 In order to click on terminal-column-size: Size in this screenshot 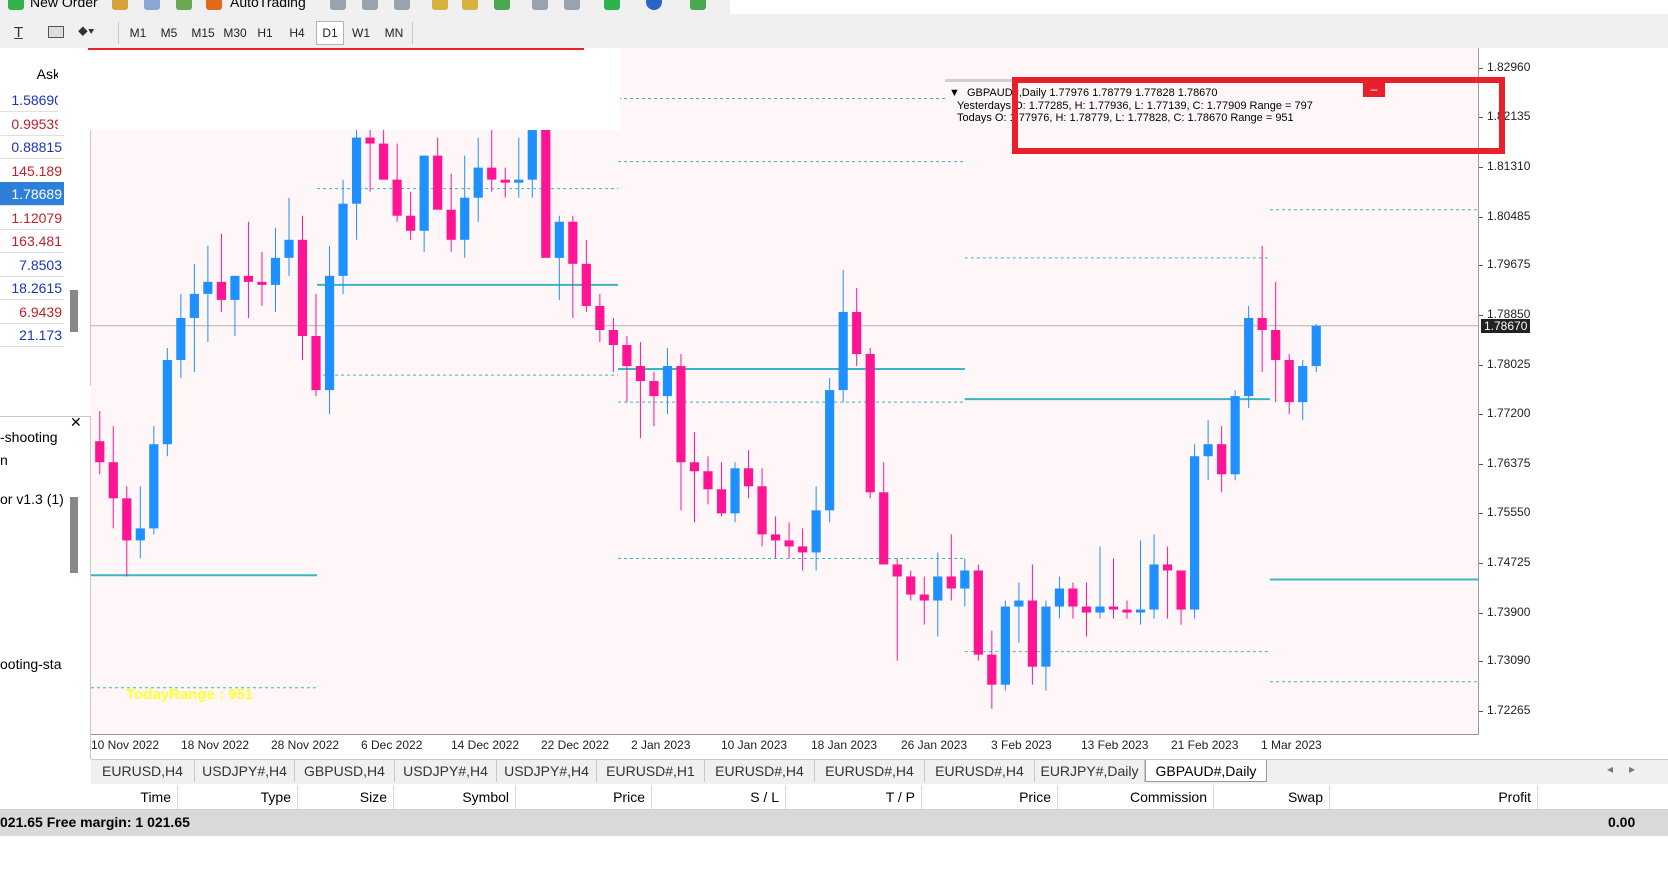, I will do `click(346, 797)`.